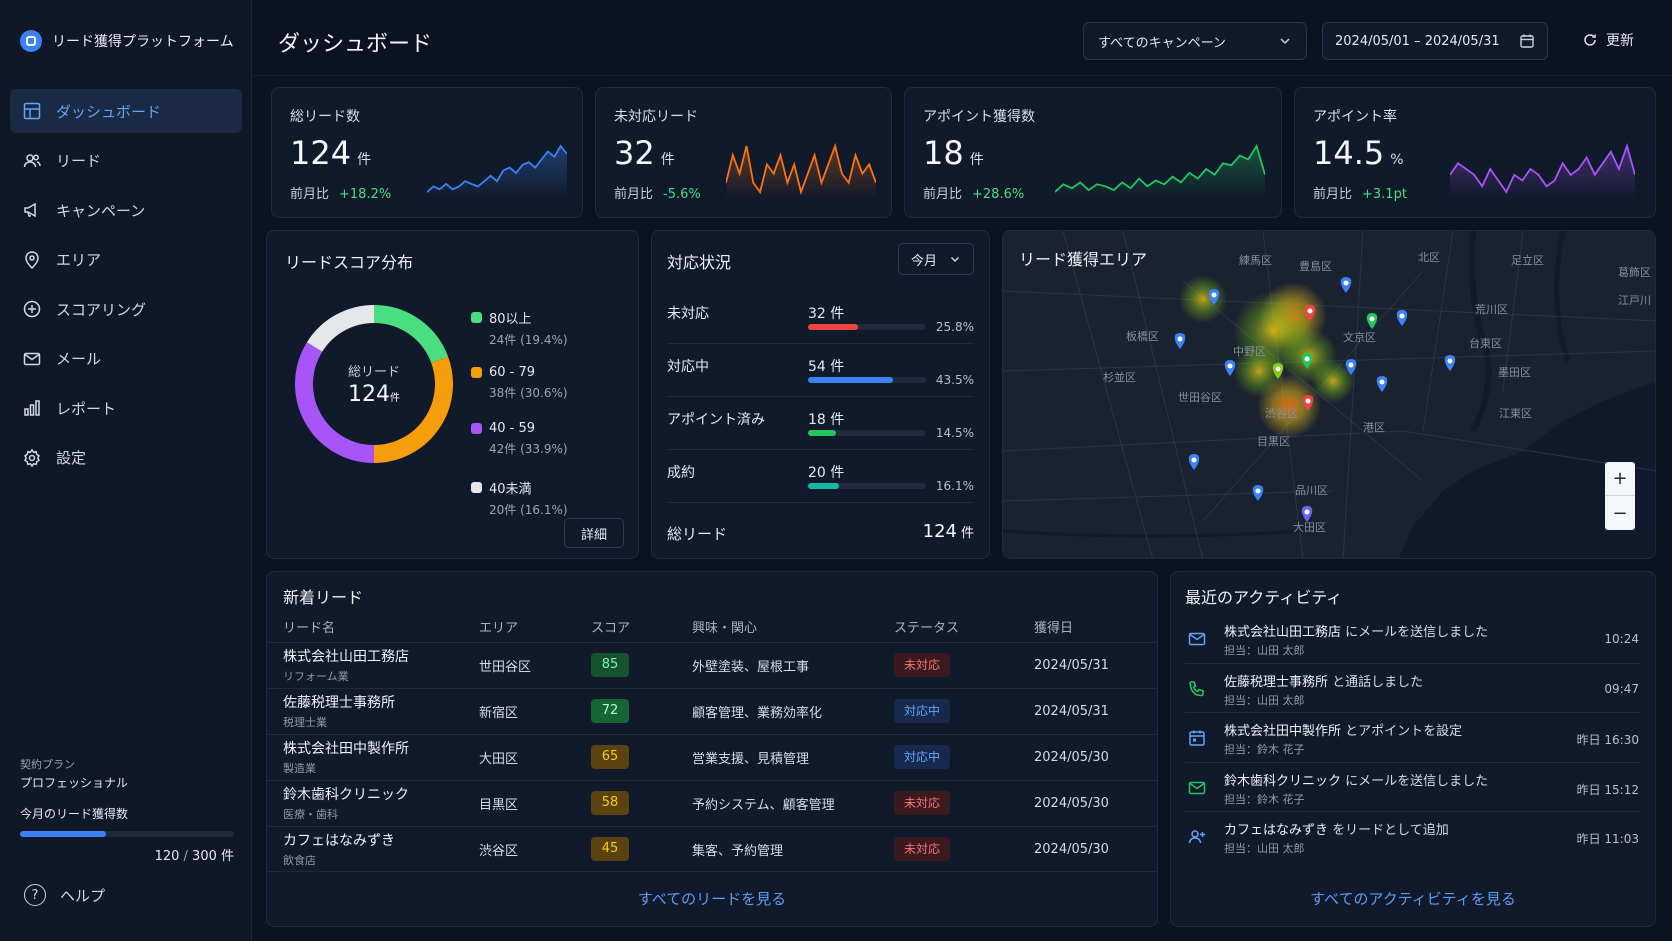 The image size is (1672, 941). What do you see at coordinates (1607, 740) in the screenshot?
I see `activity-time: 昨日 16:30` at bounding box center [1607, 740].